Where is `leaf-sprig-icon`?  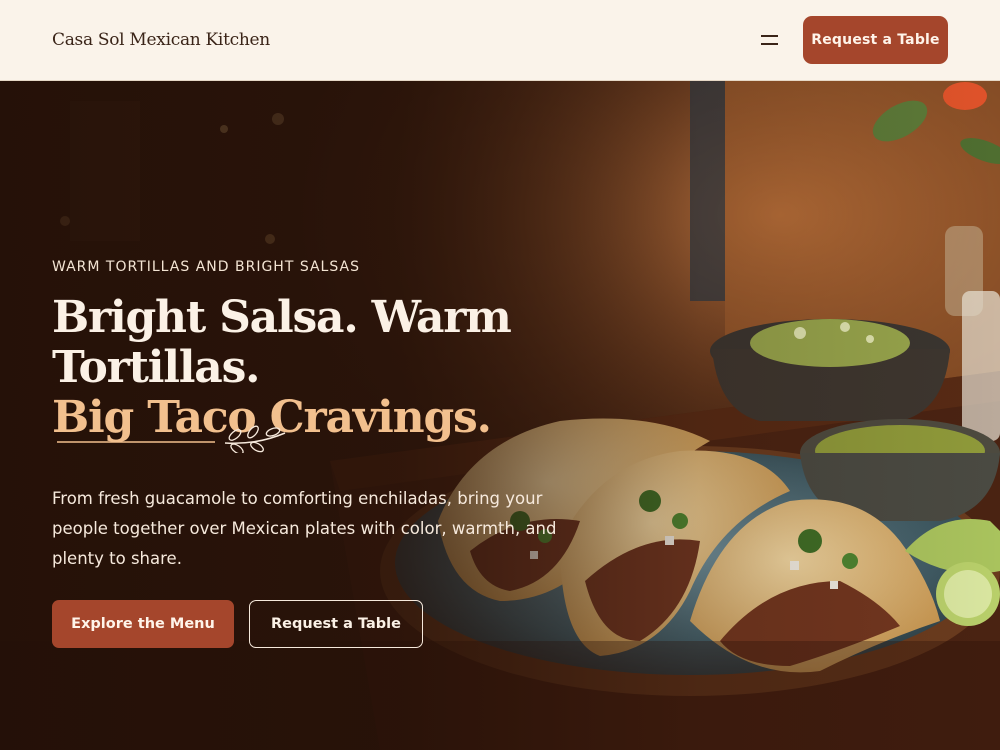 leaf-sprig-icon is located at coordinates (171, 439).